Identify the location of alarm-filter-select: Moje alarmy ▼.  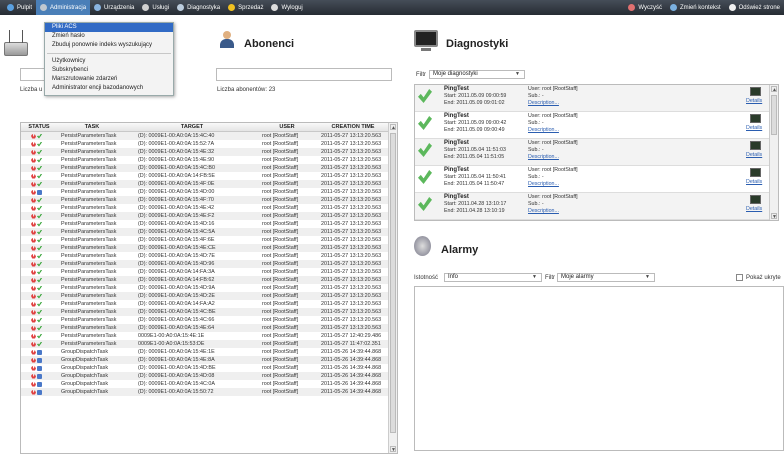
(606, 277).